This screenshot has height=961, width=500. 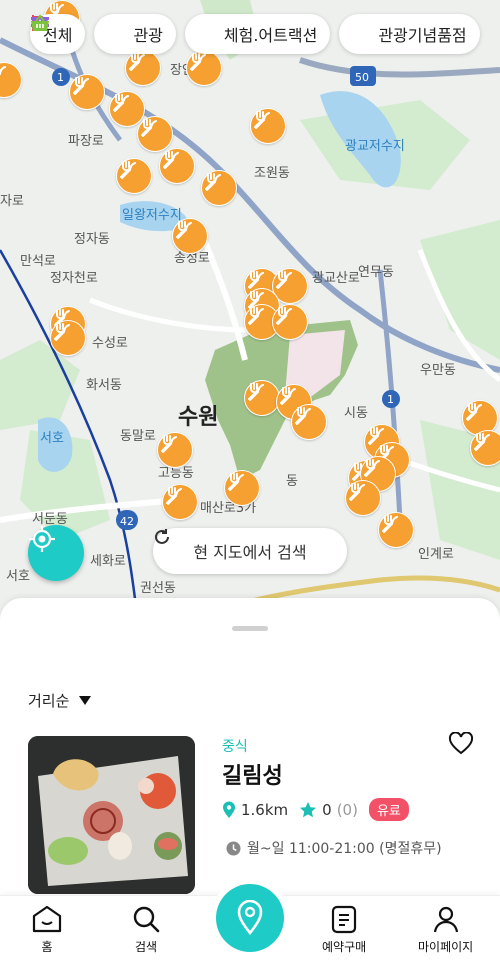 I want to click on home-icon, so click(x=47, y=919).